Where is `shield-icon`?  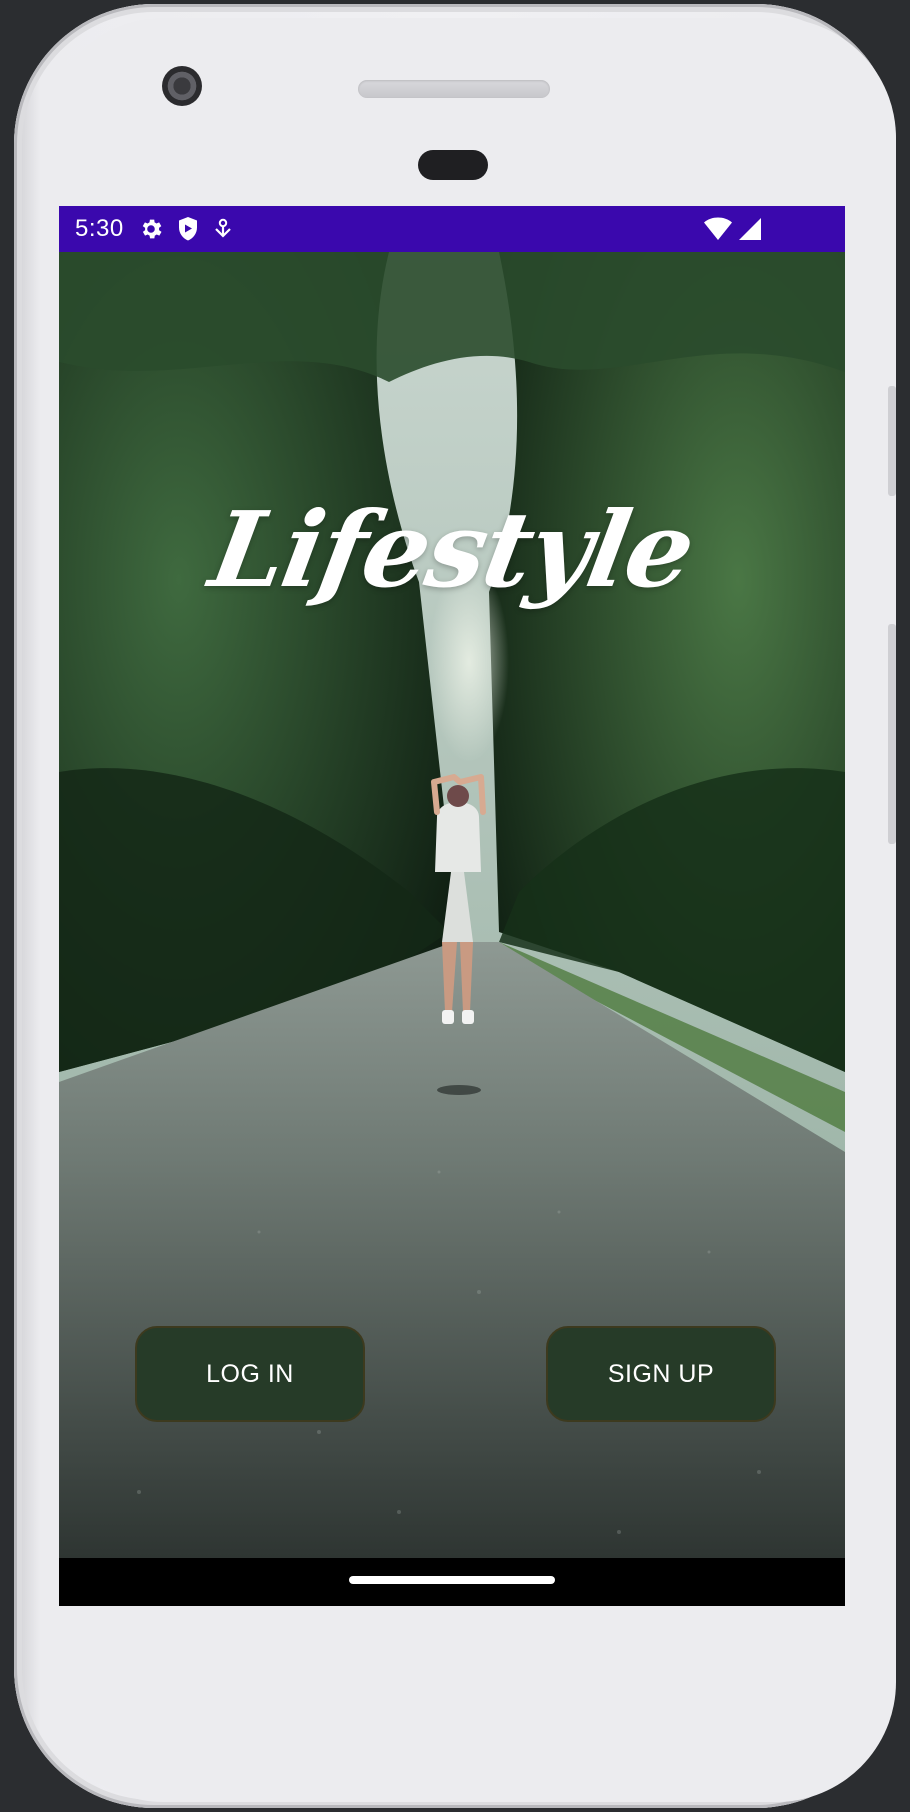
shield-icon is located at coordinates (187, 229).